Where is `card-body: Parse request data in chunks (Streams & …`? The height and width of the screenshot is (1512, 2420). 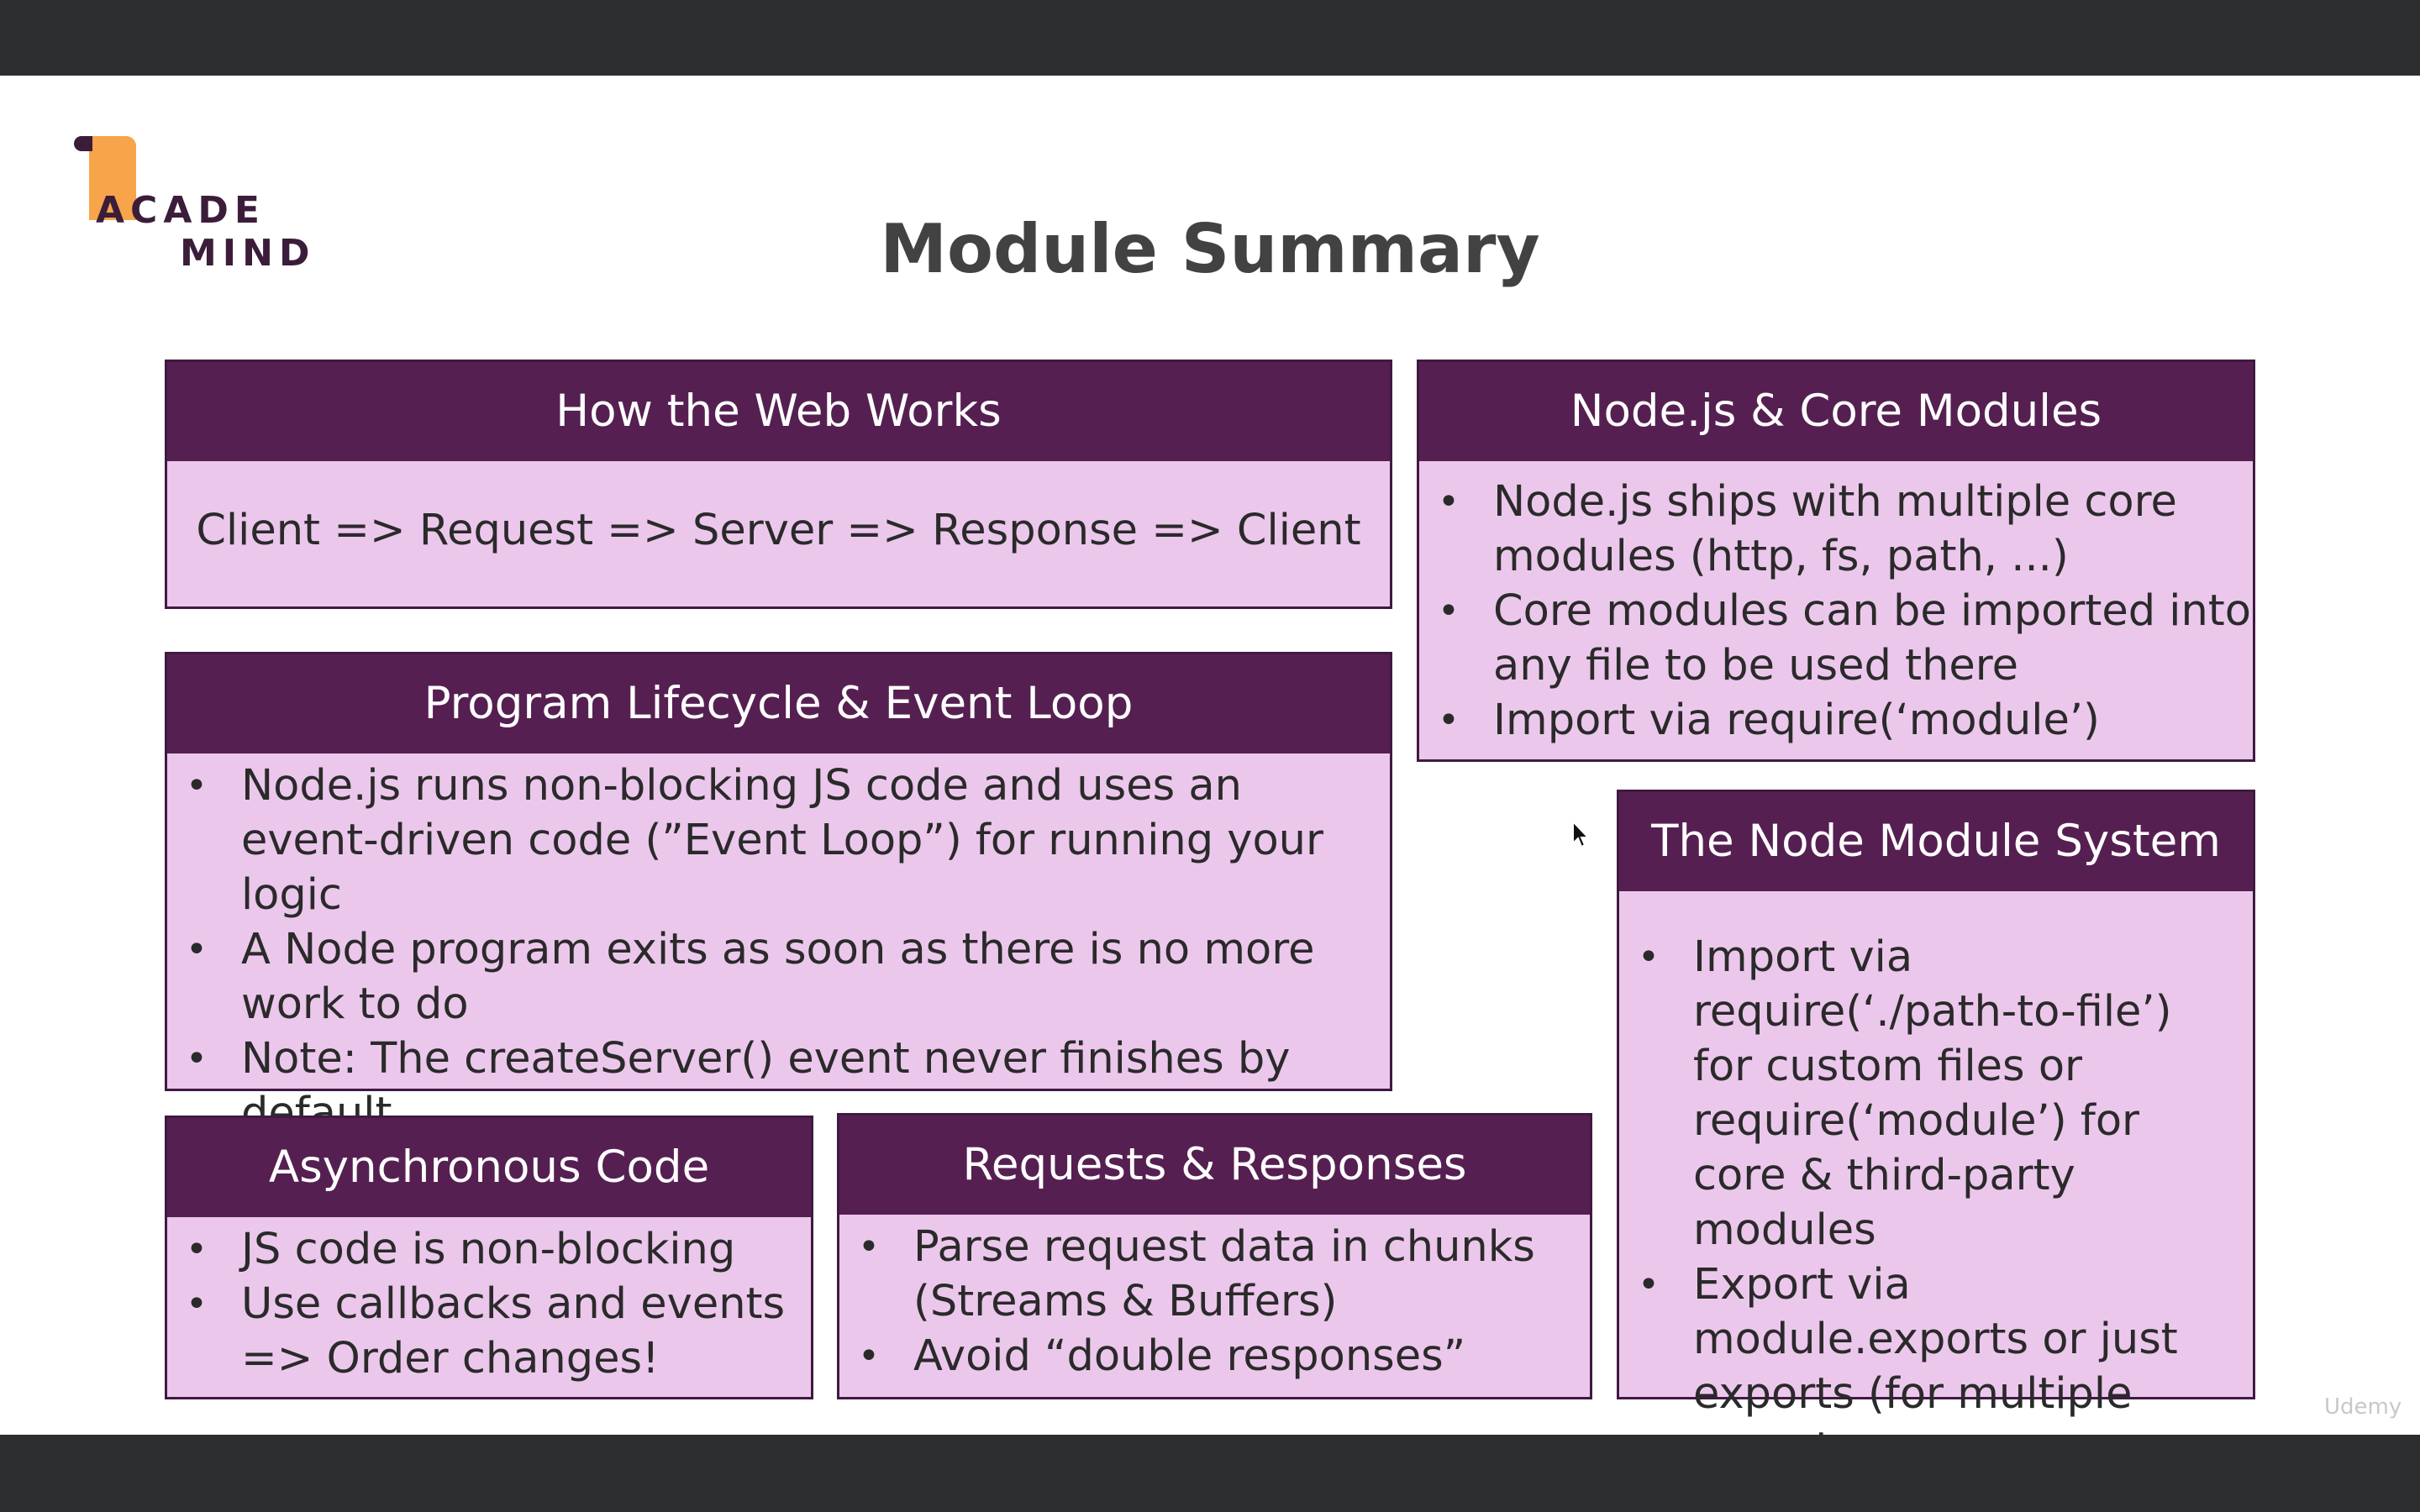
card-body: Parse request data in chunks (Streams & … is located at coordinates (1214, 1299).